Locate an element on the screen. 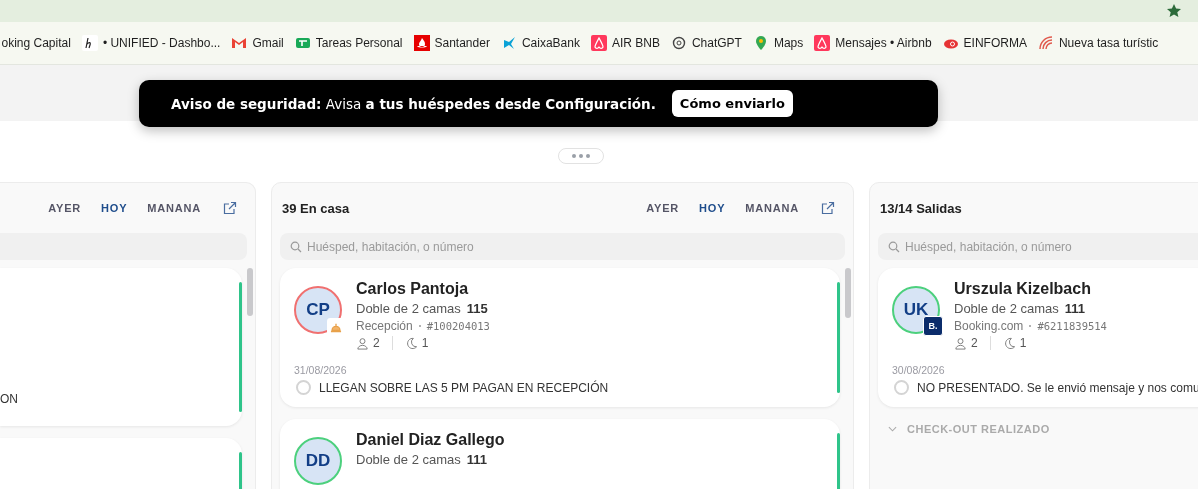 The width and height of the screenshot is (1198, 489). spiral-icon is located at coordinates (1045, 43).